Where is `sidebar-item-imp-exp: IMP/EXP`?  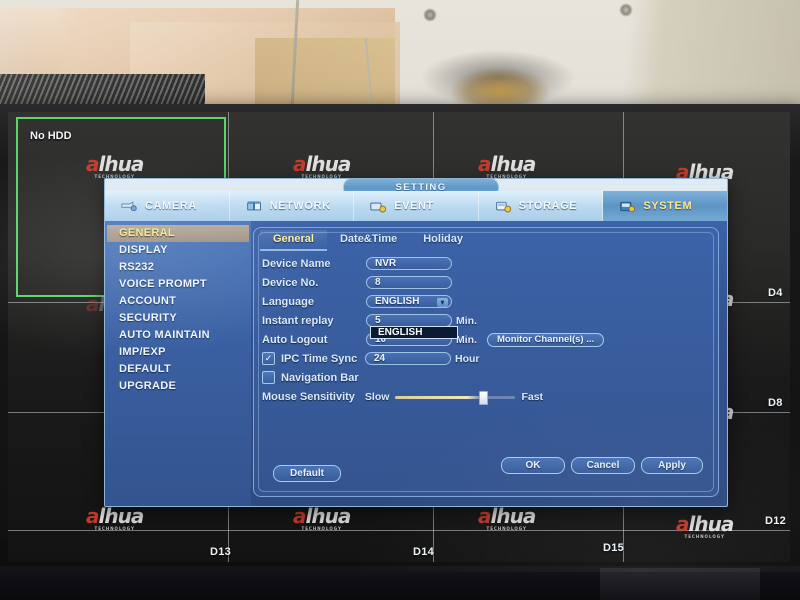 sidebar-item-imp-exp: IMP/EXP is located at coordinates (178, 352).